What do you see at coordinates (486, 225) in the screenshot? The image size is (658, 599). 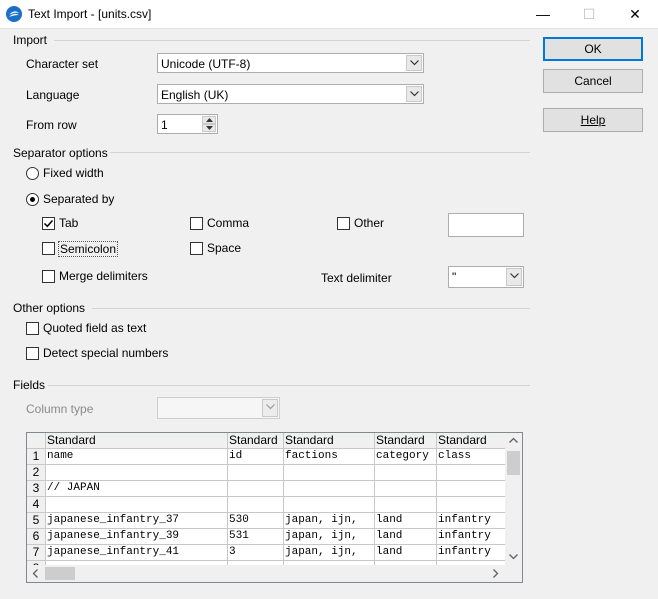 I see `other-separator-input` at bounding box center [486, 225].